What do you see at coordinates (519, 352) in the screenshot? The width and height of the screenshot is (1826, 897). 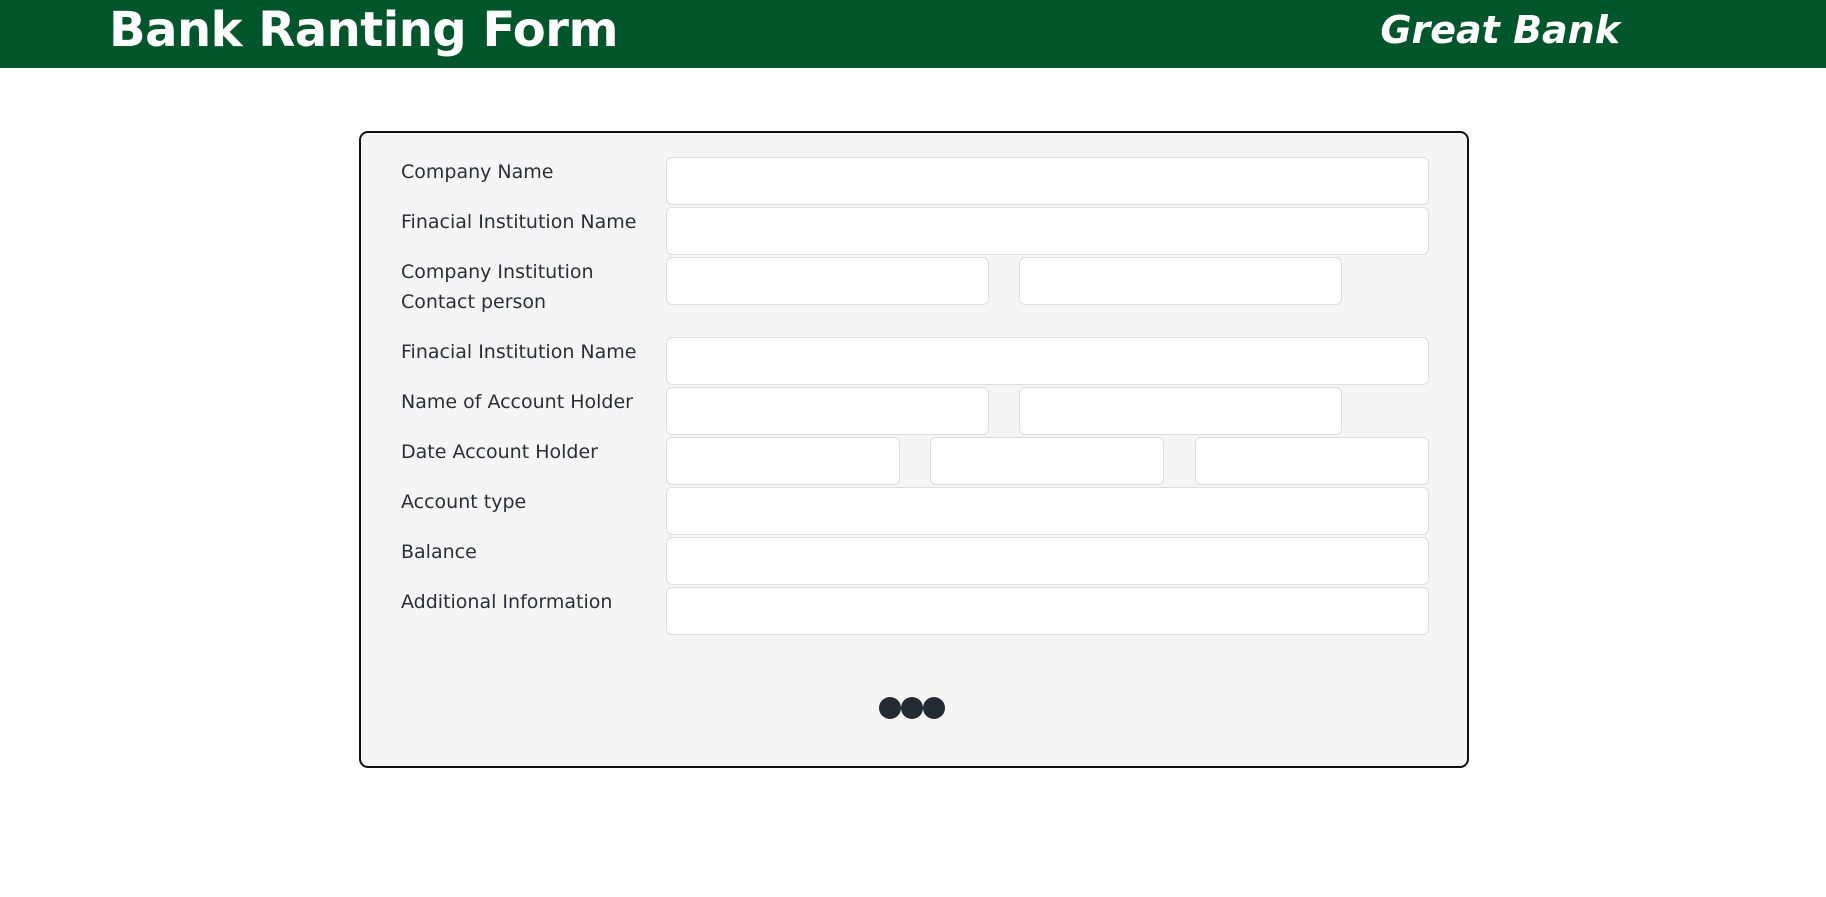 I see `financial-institution-name-2-label: Finacial Institution Name` at bounding box center [519, 352].